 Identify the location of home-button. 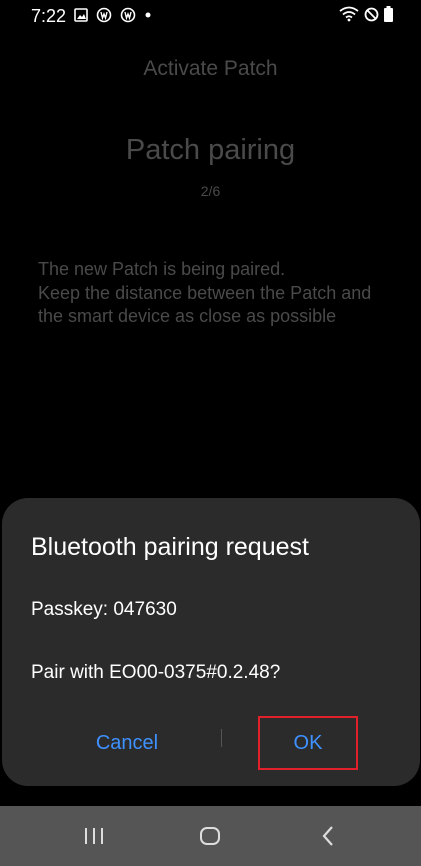
(210, 836).